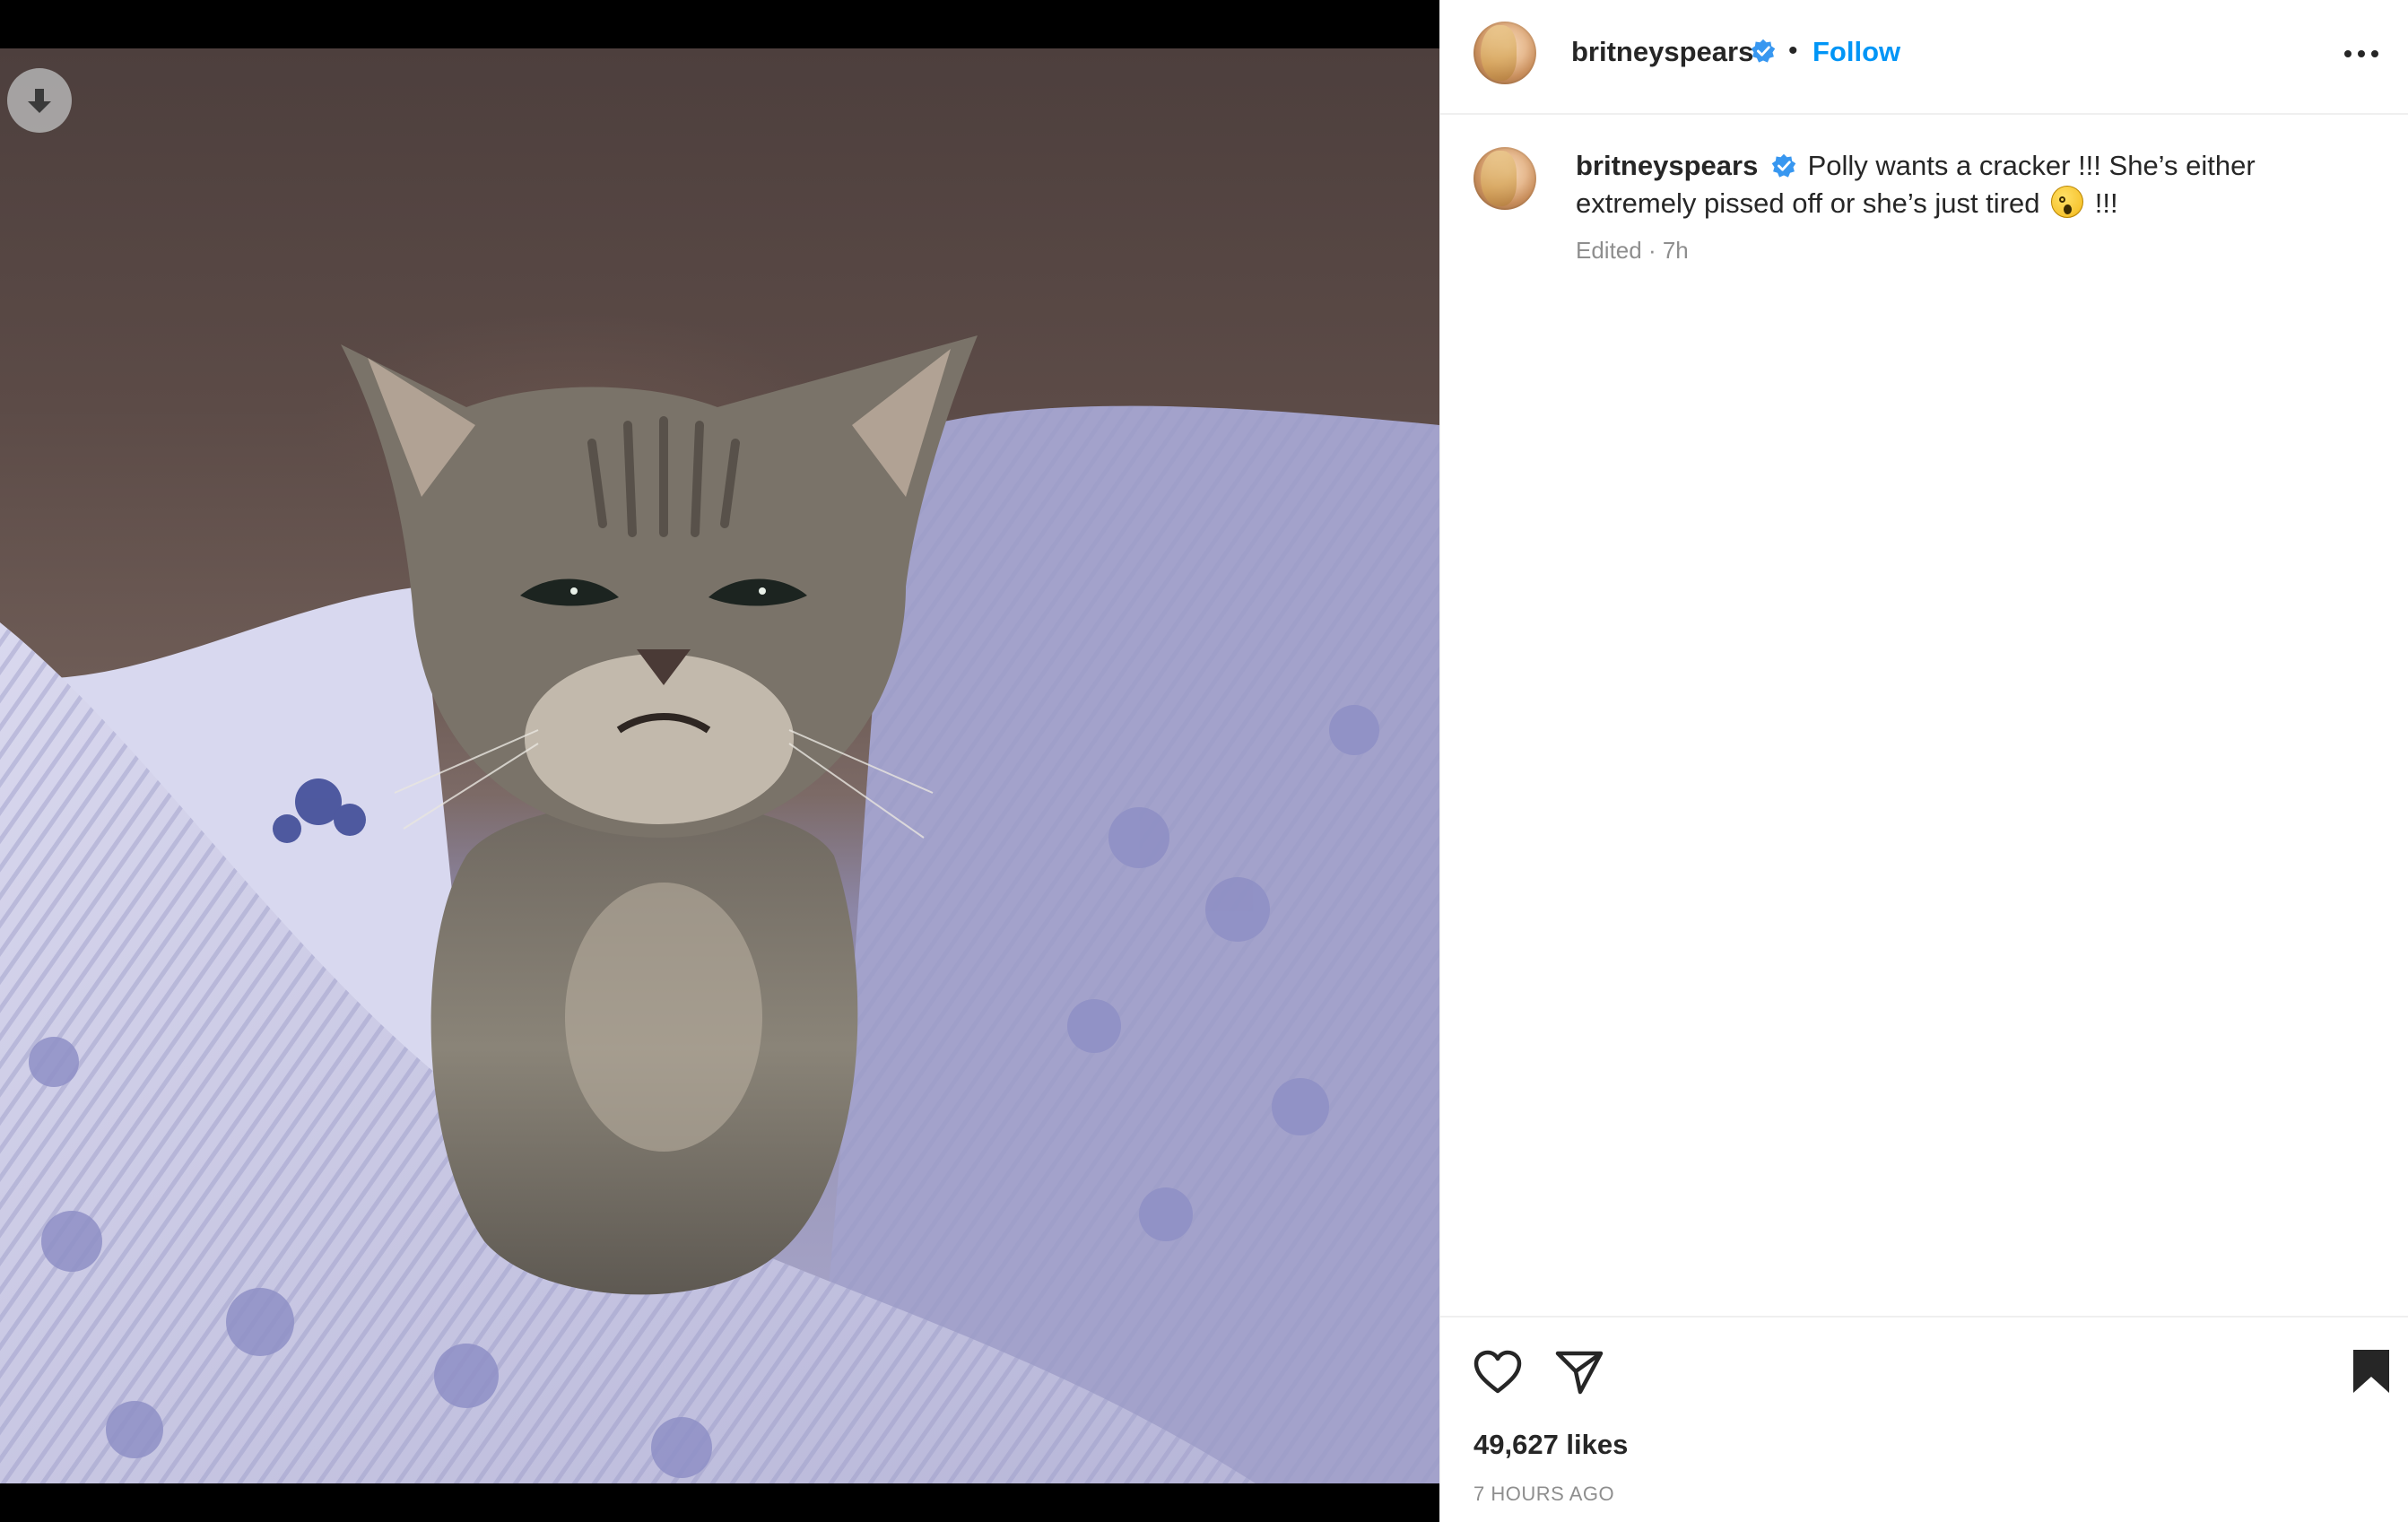 This screenshot has height=1522, width=2408. Describe the element at coordinates (1676, 250) in the screenshot. I see `post-age: 7h` at that location.